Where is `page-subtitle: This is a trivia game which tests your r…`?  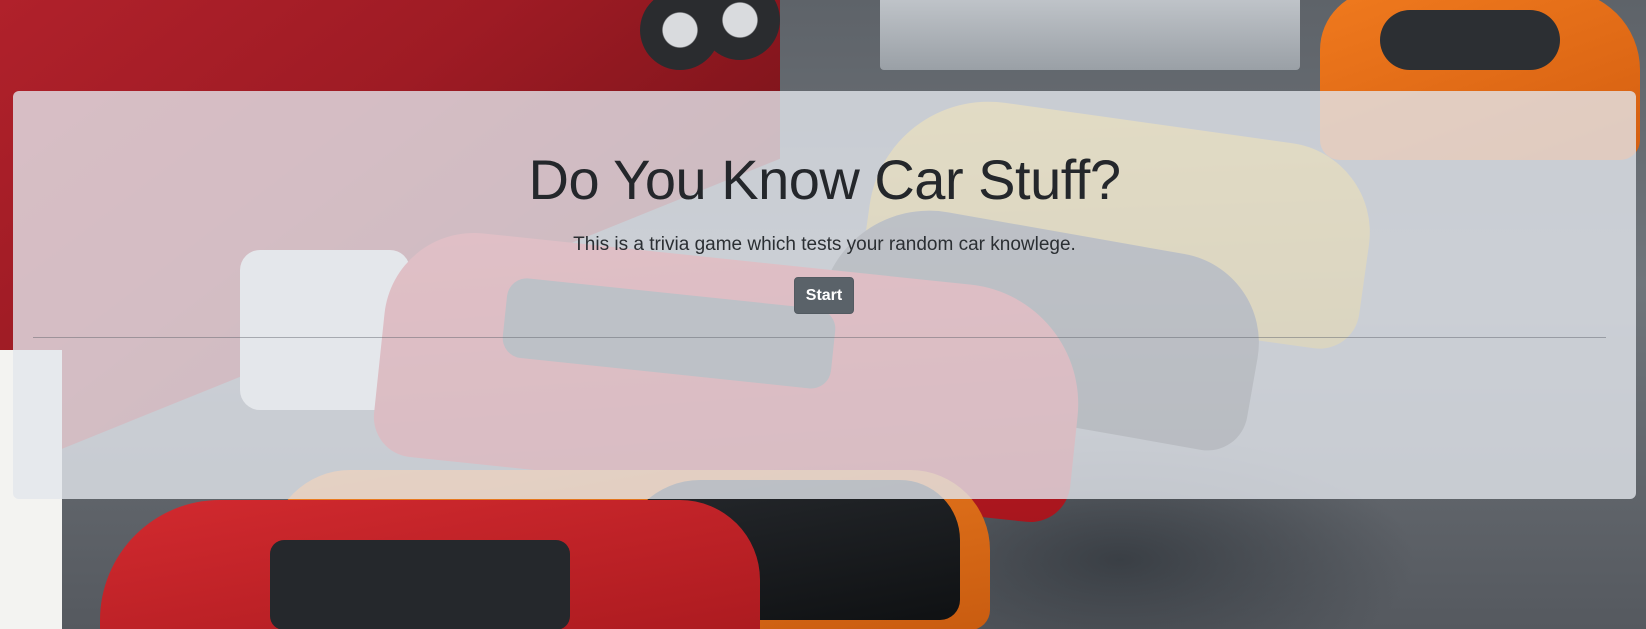 page-subtitle: This is a trivia game which tests your r… is located at coordinates (824, 244).